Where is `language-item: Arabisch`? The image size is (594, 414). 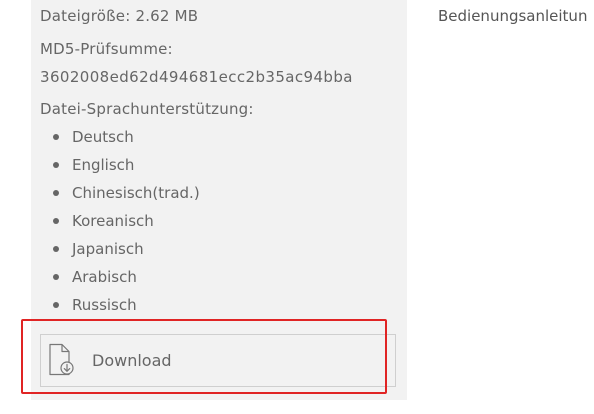 language-item: Arabisch is located at coordinates (104, 277).